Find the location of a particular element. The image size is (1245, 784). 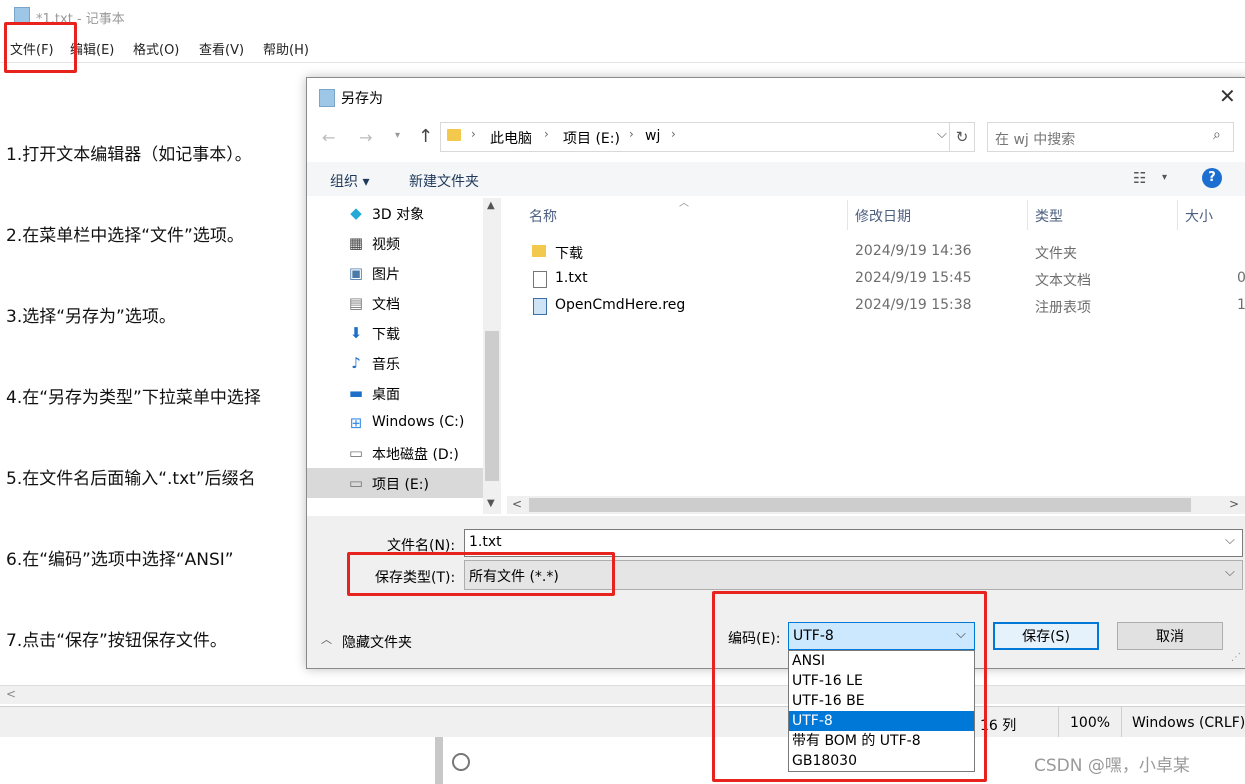

sidebar-item-drive-c: ⊞ Windows (C:) is located at coordinates (395, 423).